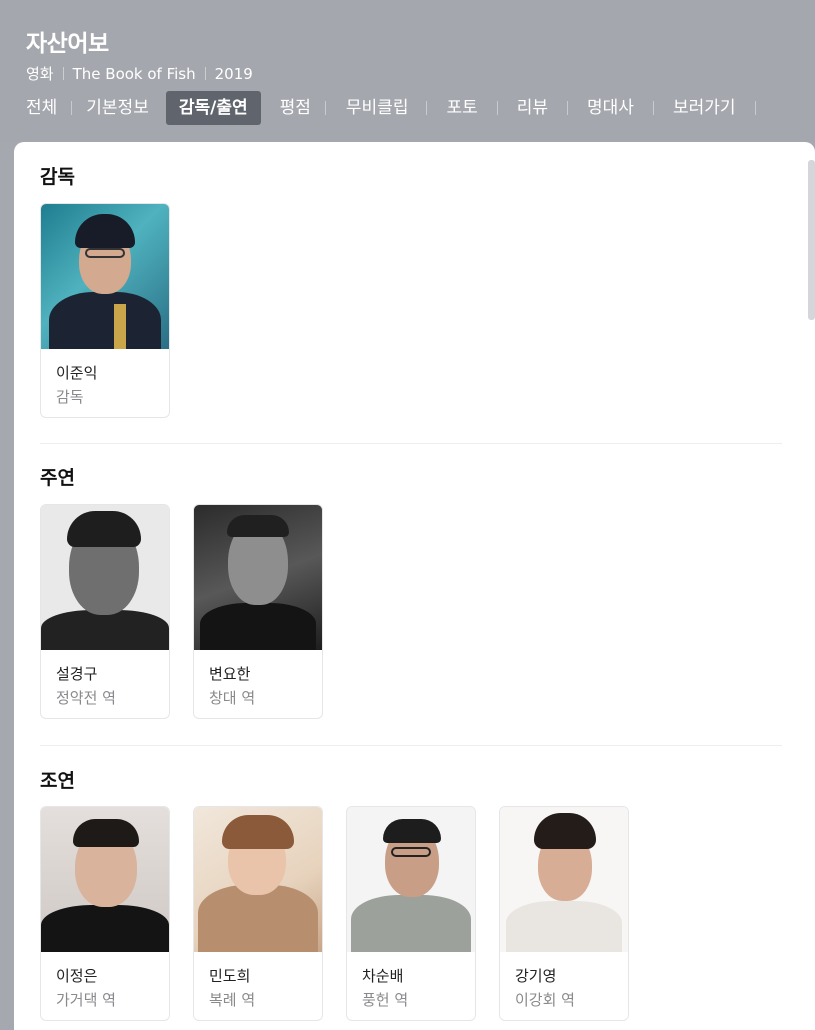  I want to click on person-name: 강기영, so click(536, 976).